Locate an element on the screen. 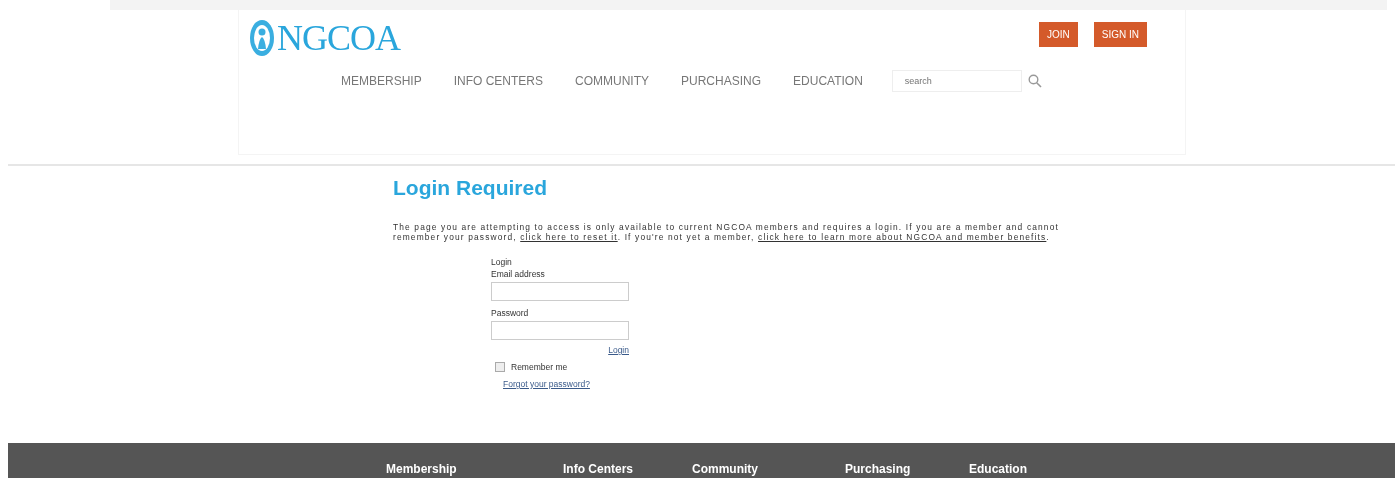  message-link: click here to reset it is located at coordinates (569, 237).